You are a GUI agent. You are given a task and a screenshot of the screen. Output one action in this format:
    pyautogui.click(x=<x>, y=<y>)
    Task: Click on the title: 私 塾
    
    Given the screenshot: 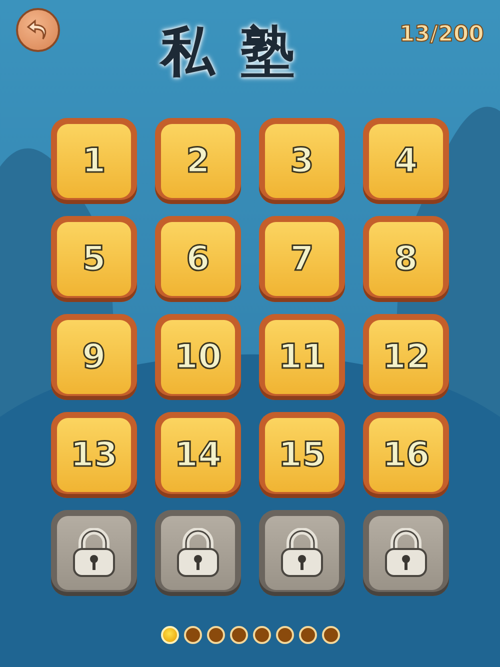 What is the action you would take?
    pyautogui.click(x=230, y=51)
    